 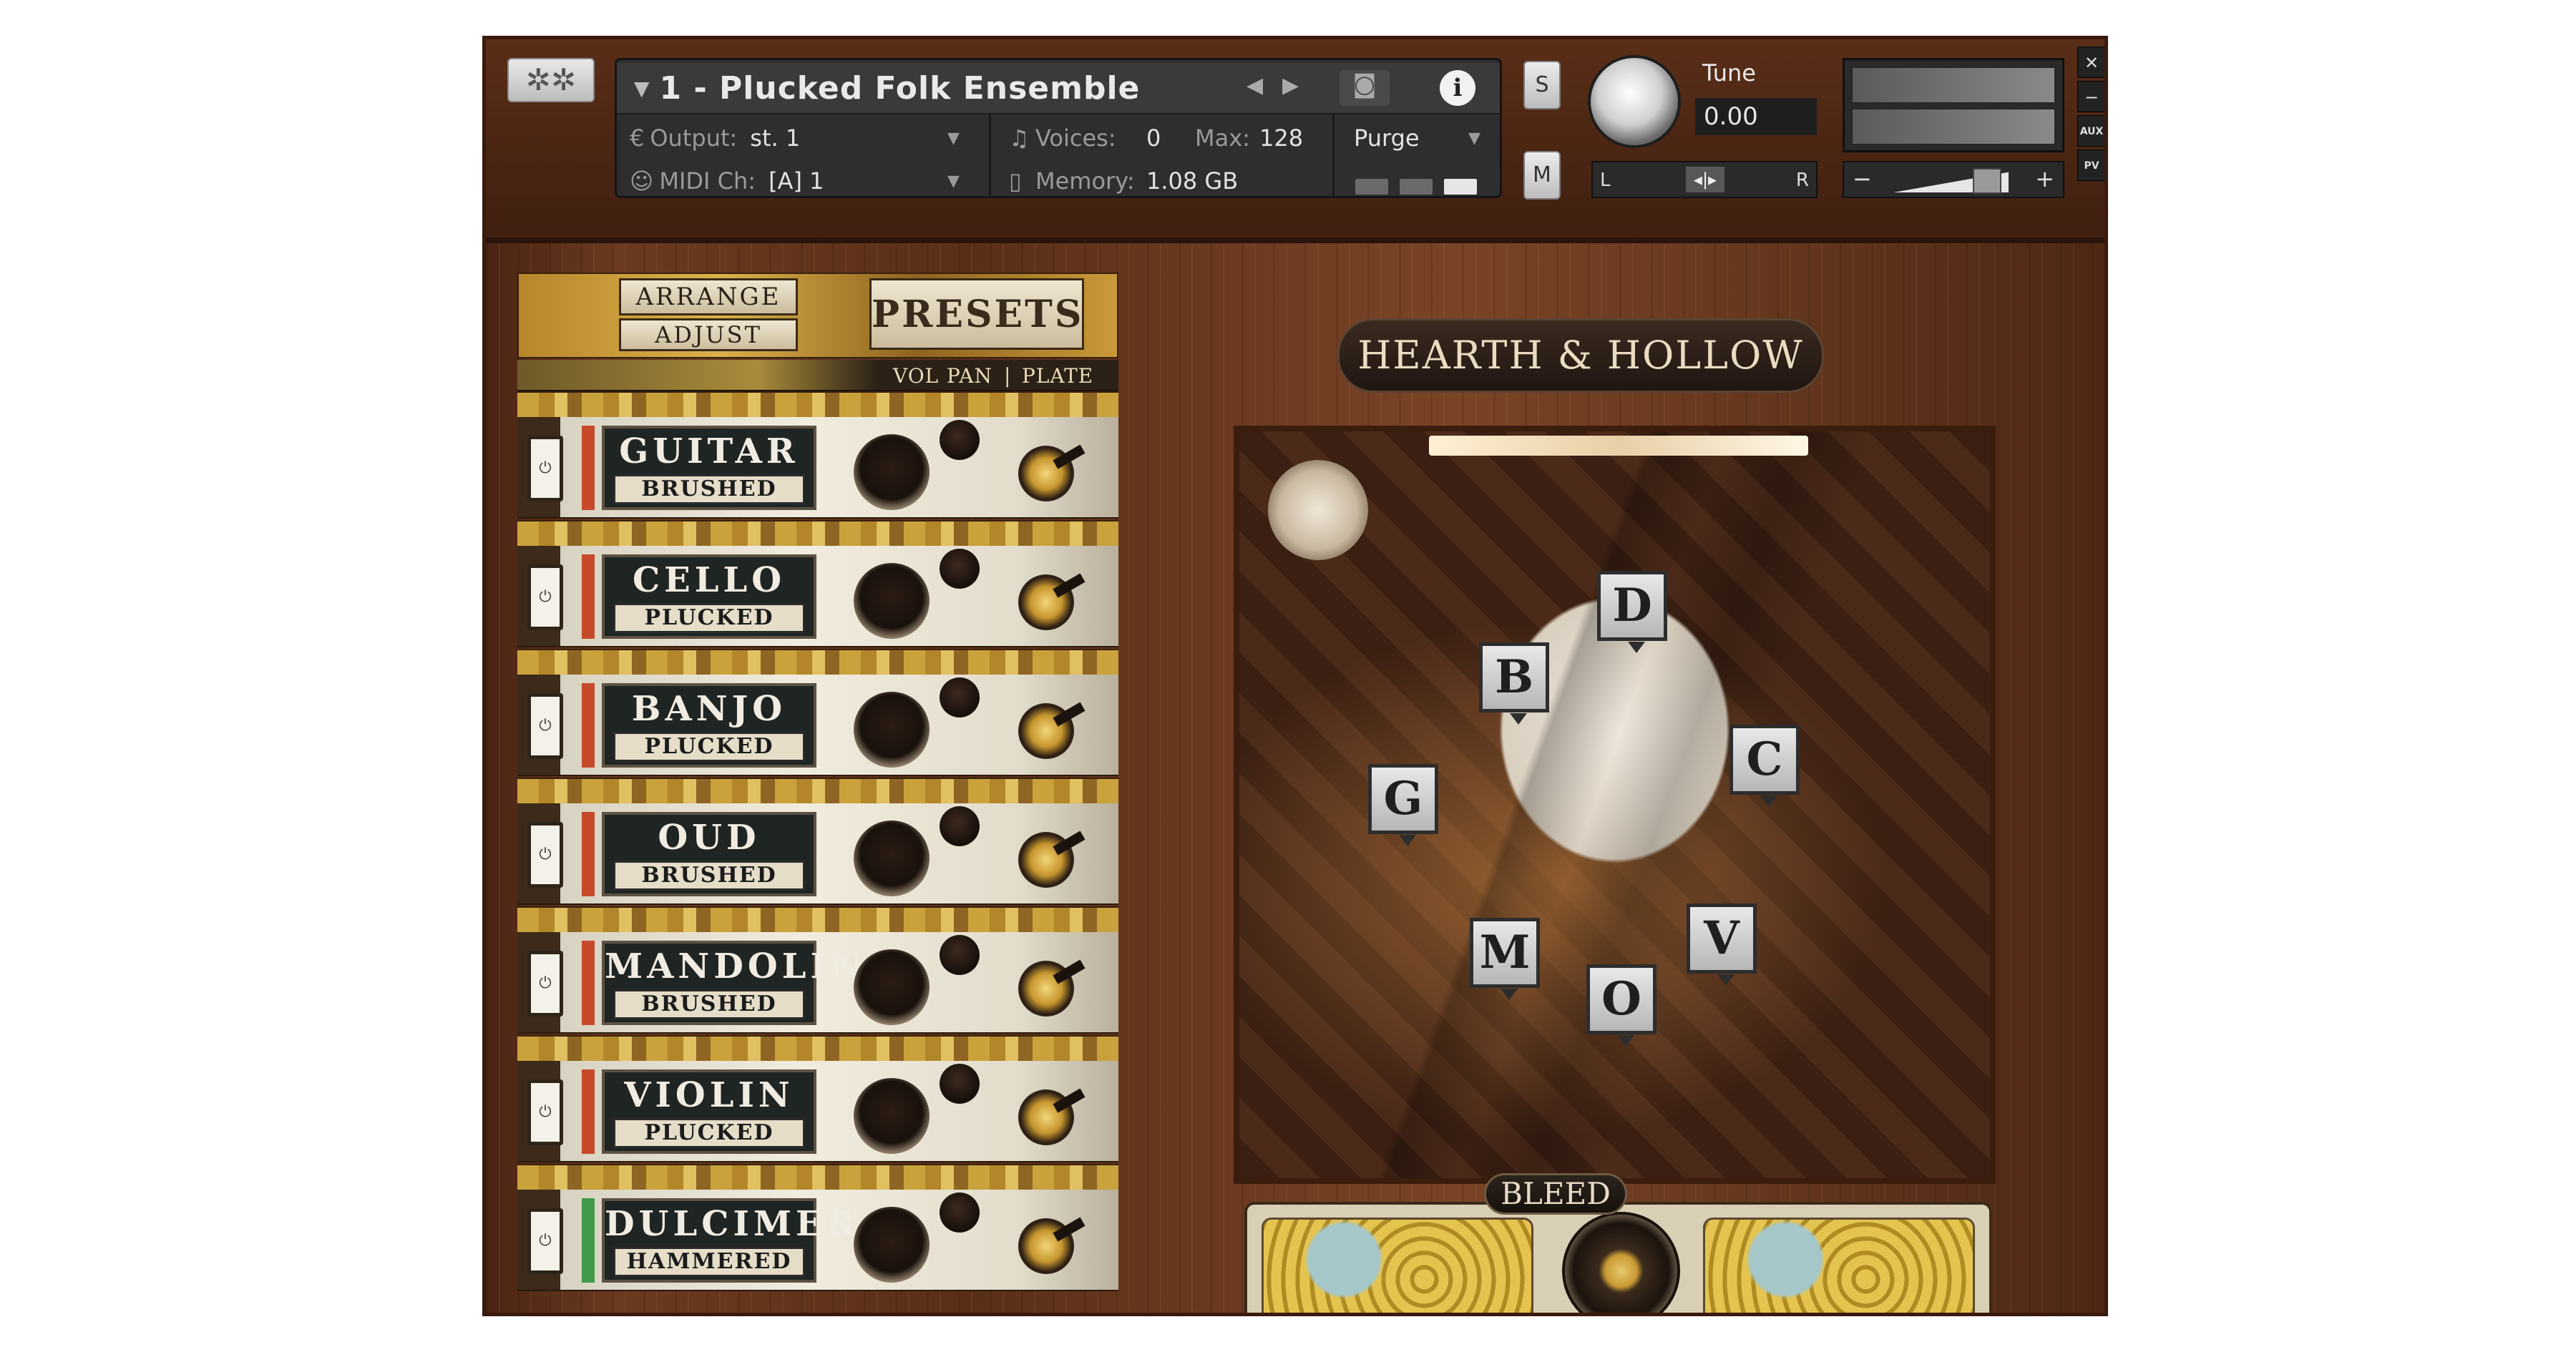 I want to click on column-header: VOL PAN | PLATE, so click(x=817, y=376).